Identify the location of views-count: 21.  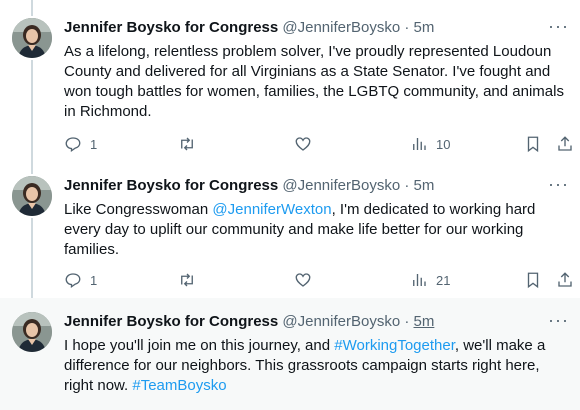
(443, 280).